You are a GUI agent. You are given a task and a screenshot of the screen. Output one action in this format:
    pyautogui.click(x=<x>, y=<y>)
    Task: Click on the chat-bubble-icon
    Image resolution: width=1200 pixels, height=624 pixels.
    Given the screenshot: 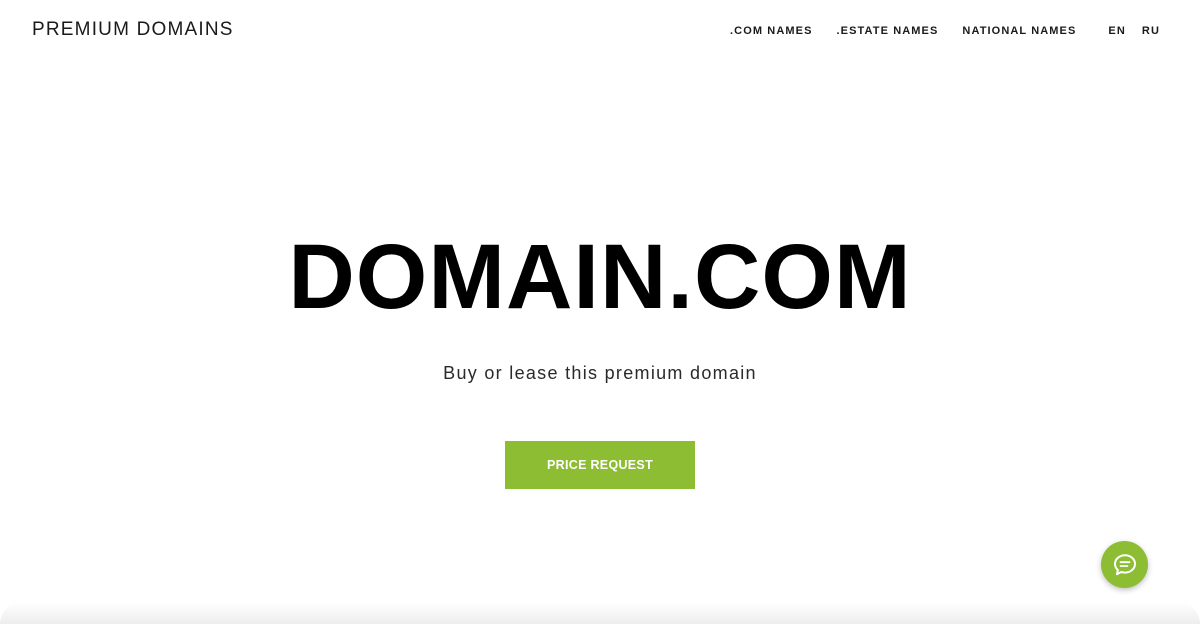 What is the action you would take?
    pyautogui.click(x=1124, y=564)
    